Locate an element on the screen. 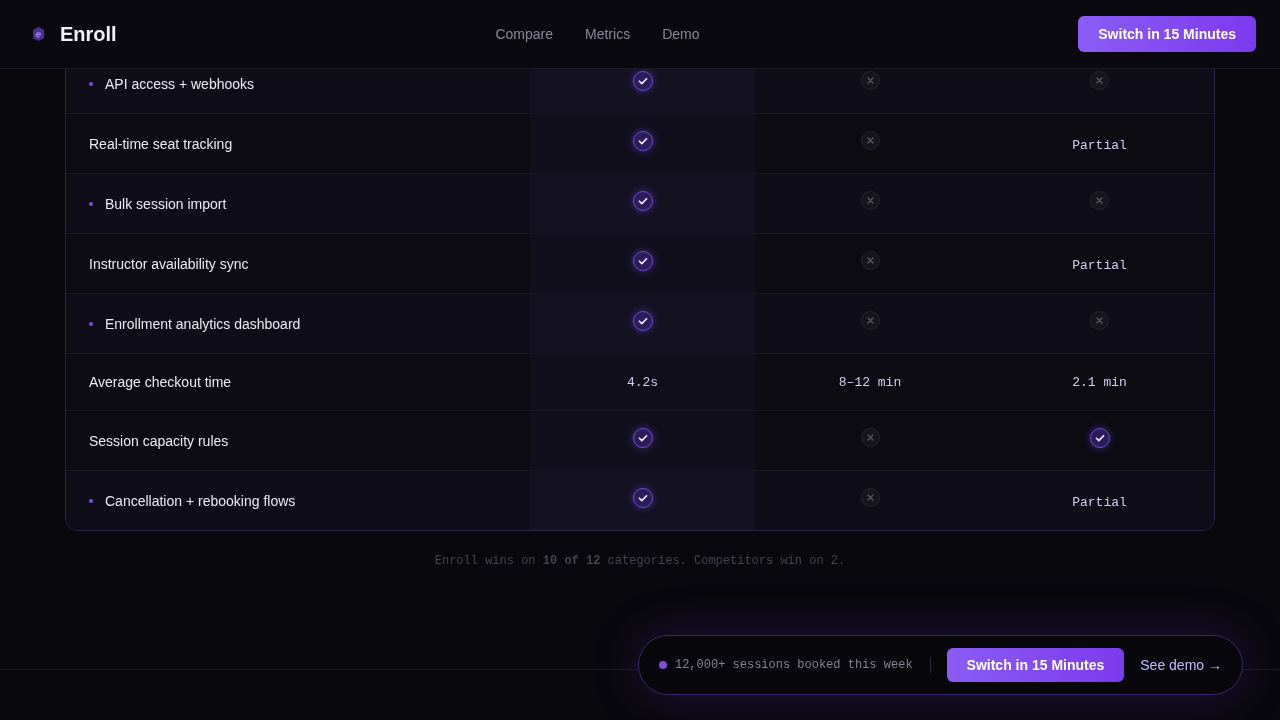 This screenshot has height=720, width=1280. nav-link: Compare is located at coordinates (524, 34).